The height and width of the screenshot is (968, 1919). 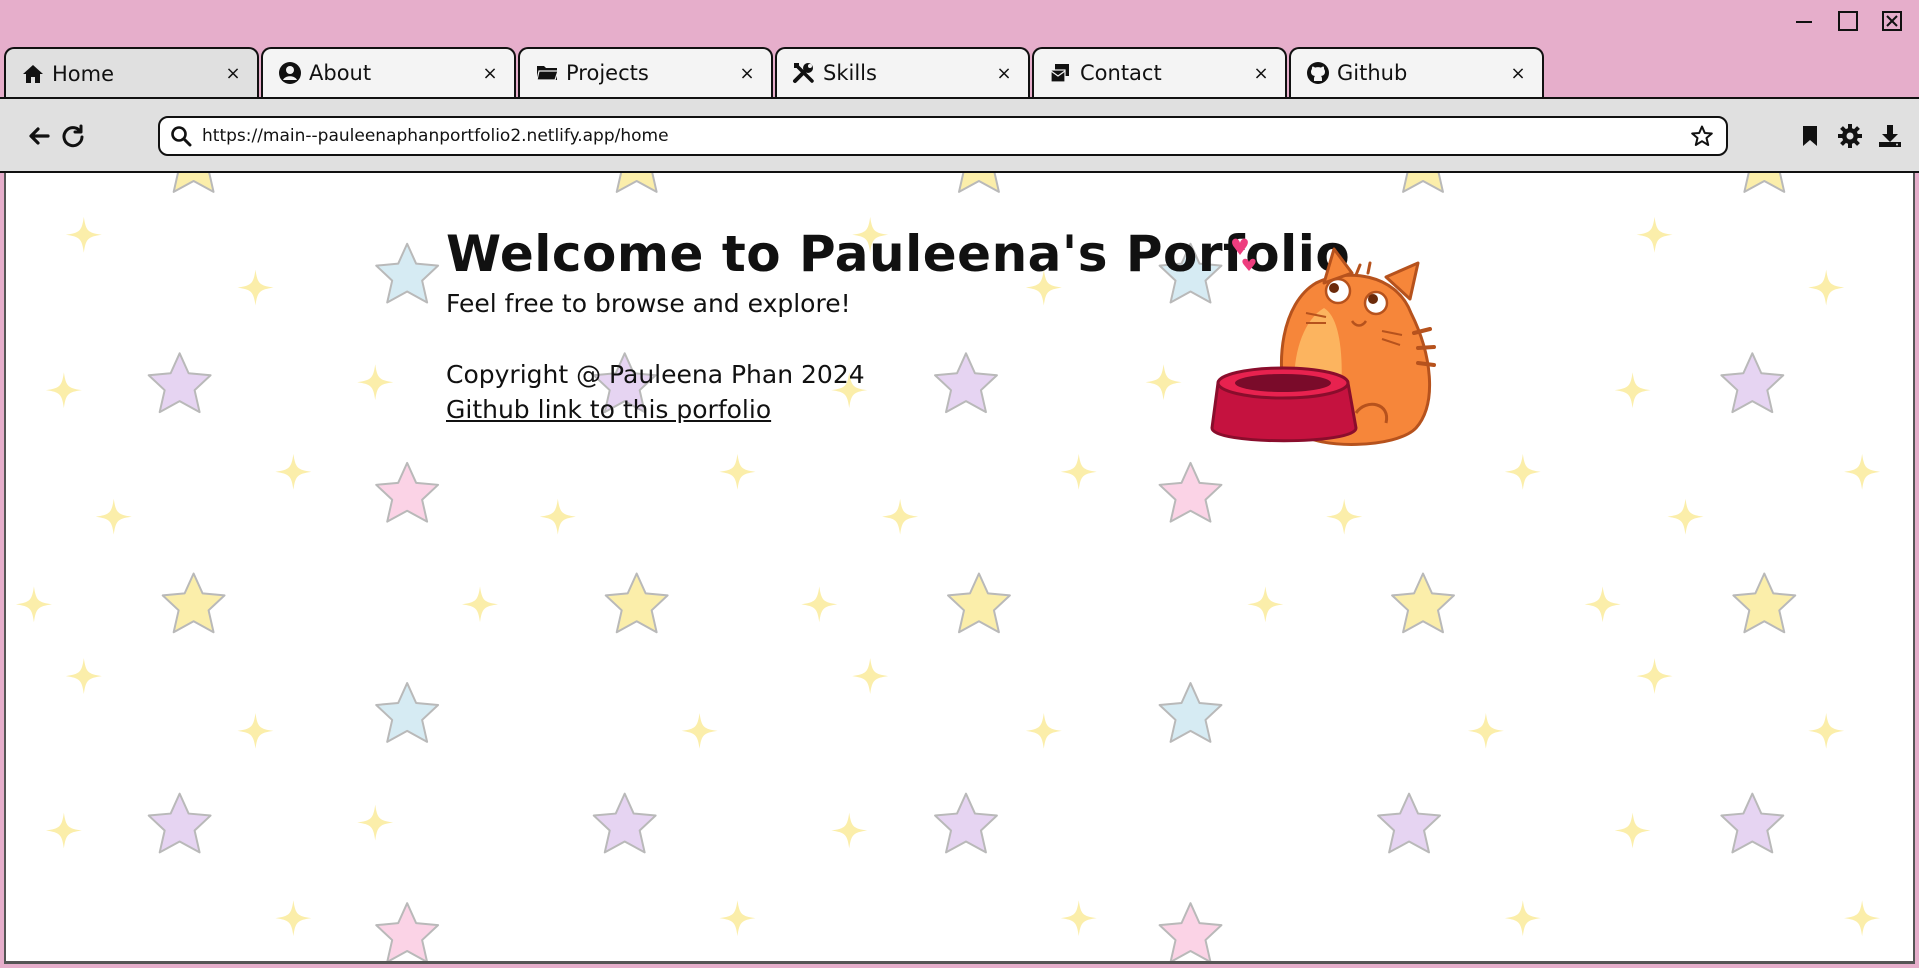 What do you see at coordinates (33, 74) in the screenshot?
I see `home-icon` at bounding box center [33, 74].